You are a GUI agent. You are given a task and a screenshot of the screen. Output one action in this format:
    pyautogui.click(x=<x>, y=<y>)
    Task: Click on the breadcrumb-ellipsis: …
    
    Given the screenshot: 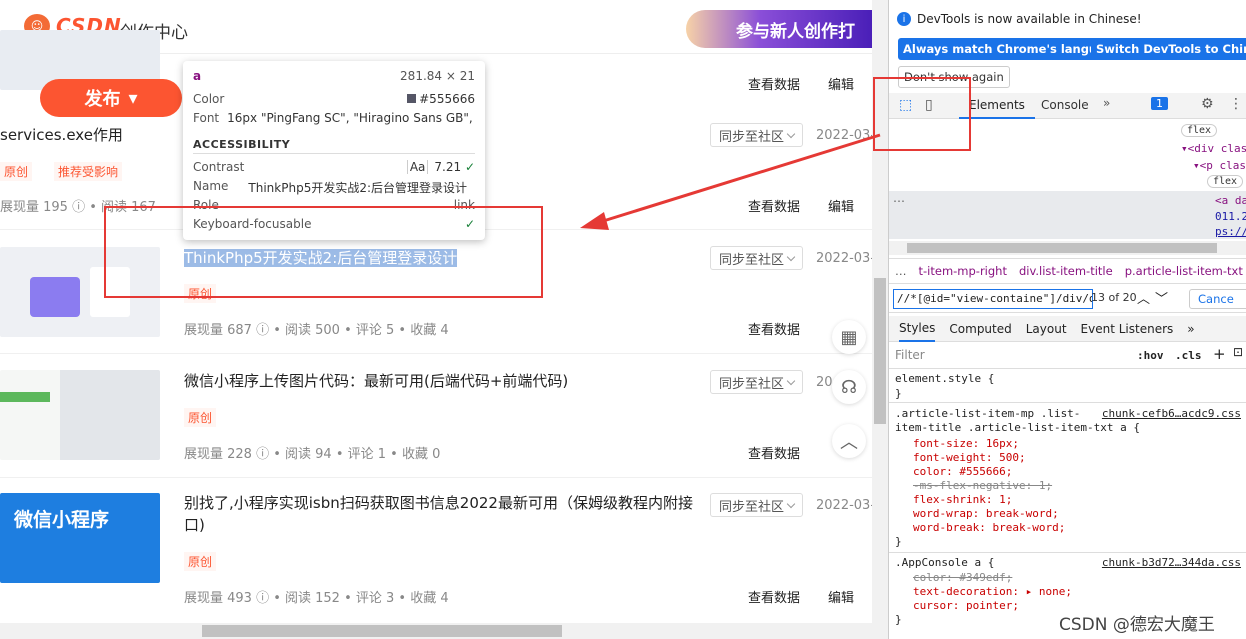 What is the action you would take?
    pyautogui.click(x=901, y=271)
    